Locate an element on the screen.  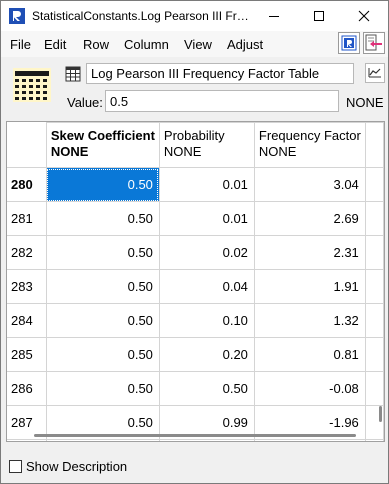
table-row: 286 0.50 0.50 -0.08 is located at coordinates (195, 388).